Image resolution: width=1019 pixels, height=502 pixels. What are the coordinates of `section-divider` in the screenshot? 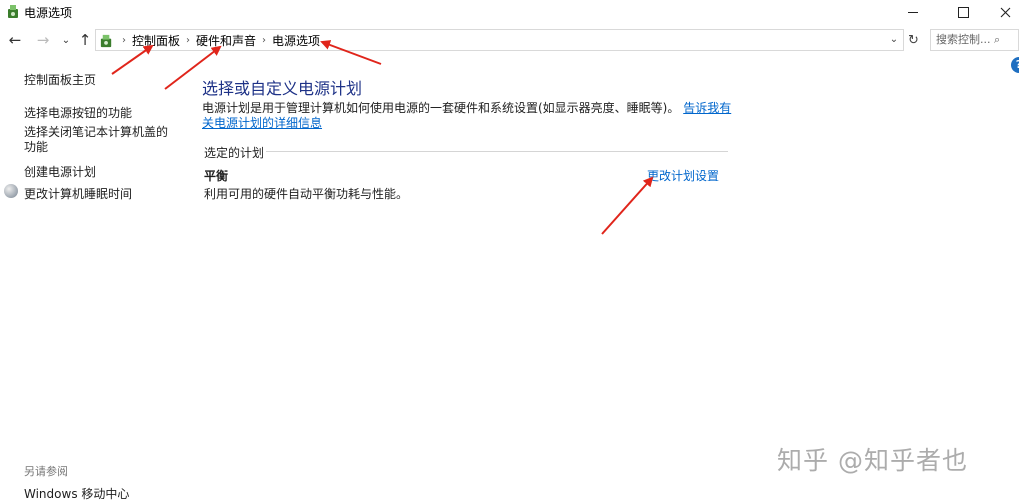 It's located at (497, 151).